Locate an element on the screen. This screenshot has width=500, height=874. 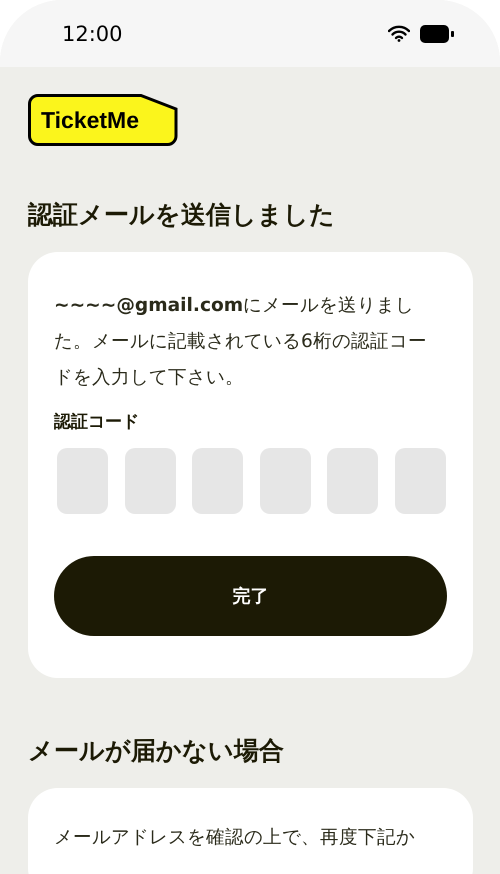
status-time: 12:00 is located at coordinates (92, 34).